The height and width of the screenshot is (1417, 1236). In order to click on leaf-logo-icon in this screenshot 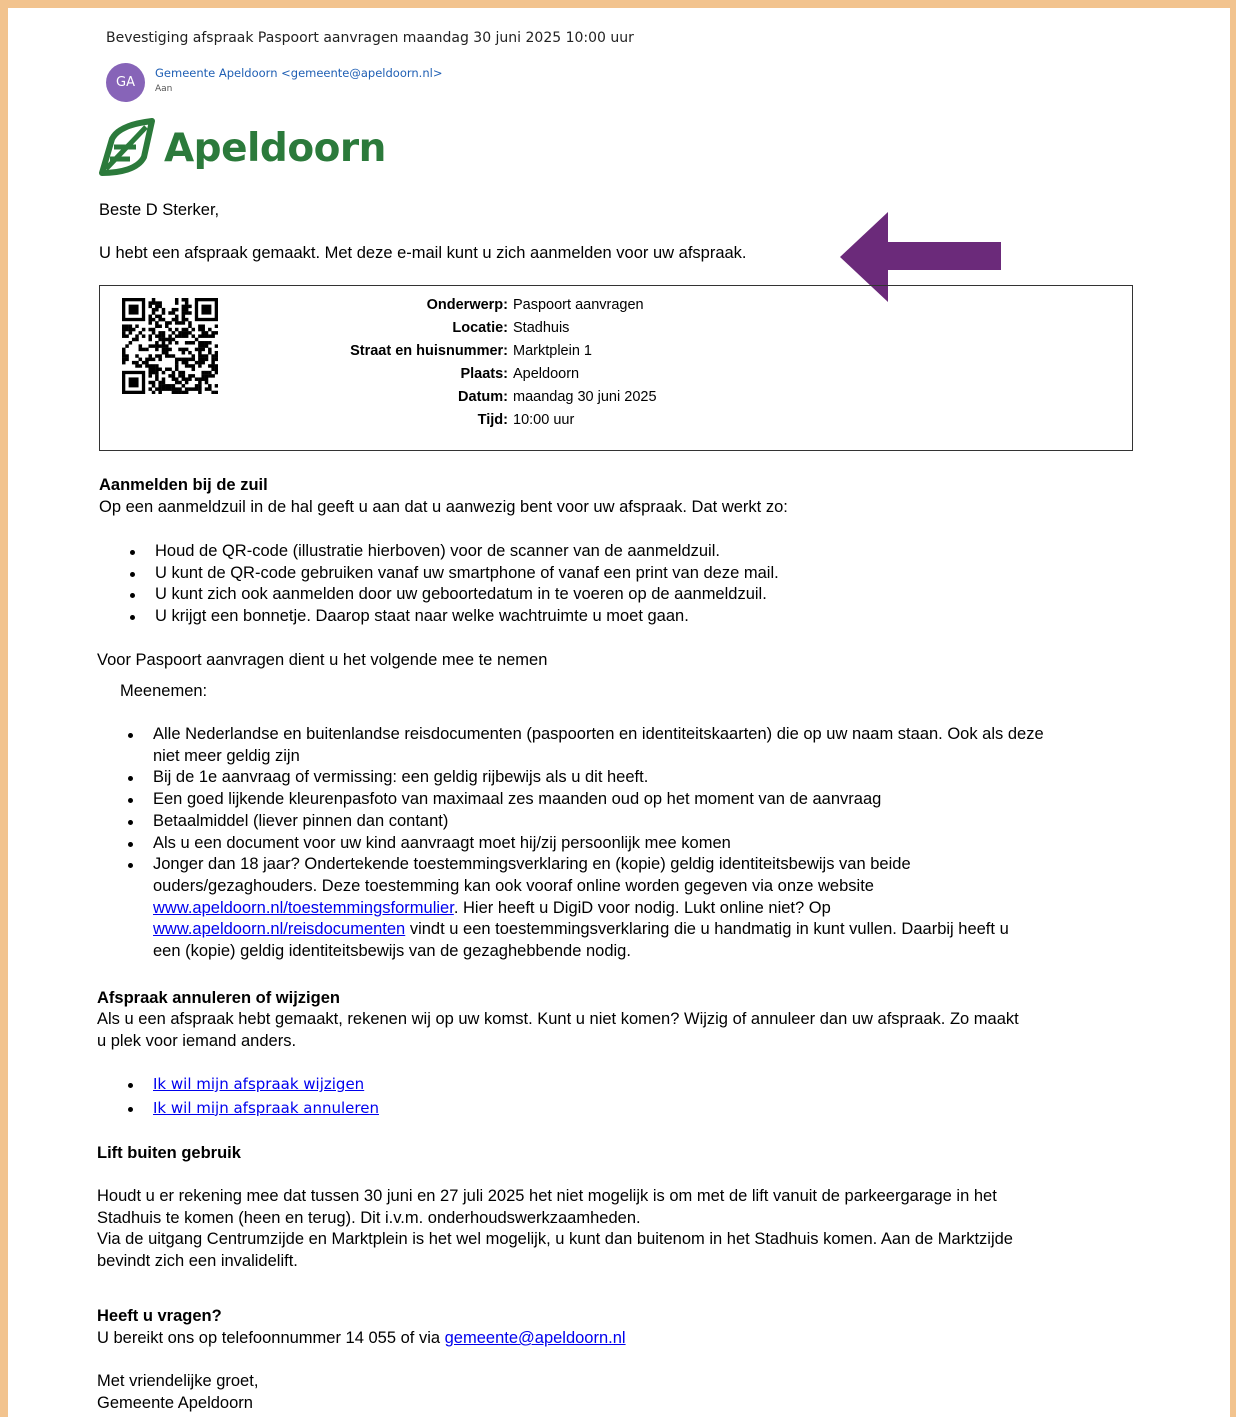, I will do `click(127, 147)`.